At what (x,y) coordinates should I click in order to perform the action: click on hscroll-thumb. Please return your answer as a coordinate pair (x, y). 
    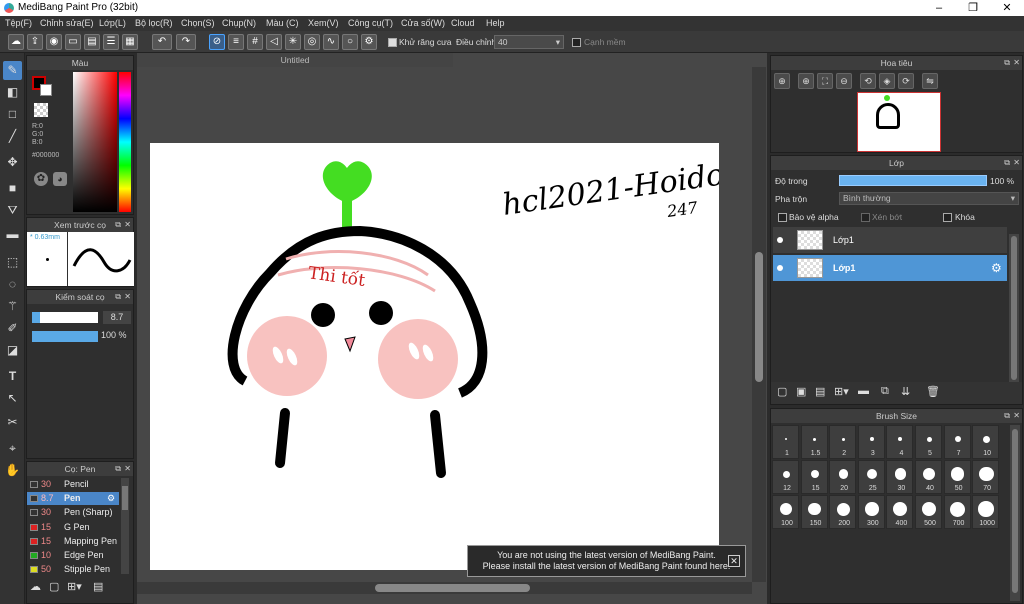
    Looking at the image, I should click on (452, 588).